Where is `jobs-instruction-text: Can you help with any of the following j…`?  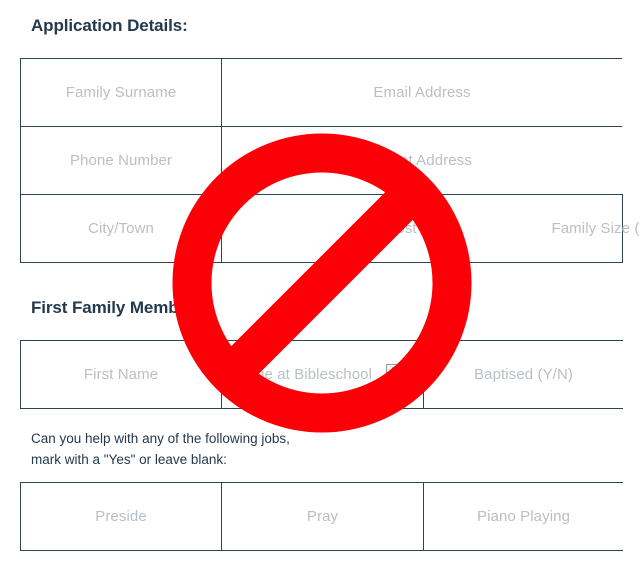 jobs-instruction-text: Can you help with any of the following j… is located at coordinates (160, 449).